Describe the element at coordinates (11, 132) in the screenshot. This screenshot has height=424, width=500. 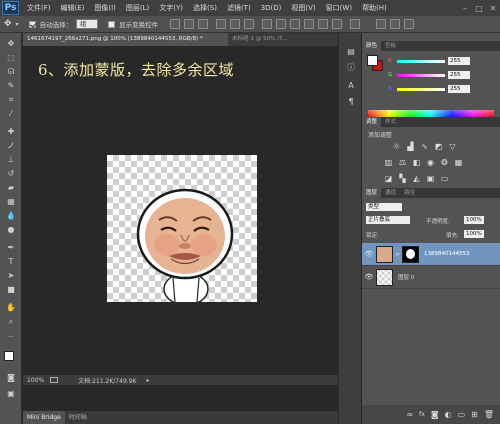
I see `spot-healing-tool-icon: ✚` at that location.